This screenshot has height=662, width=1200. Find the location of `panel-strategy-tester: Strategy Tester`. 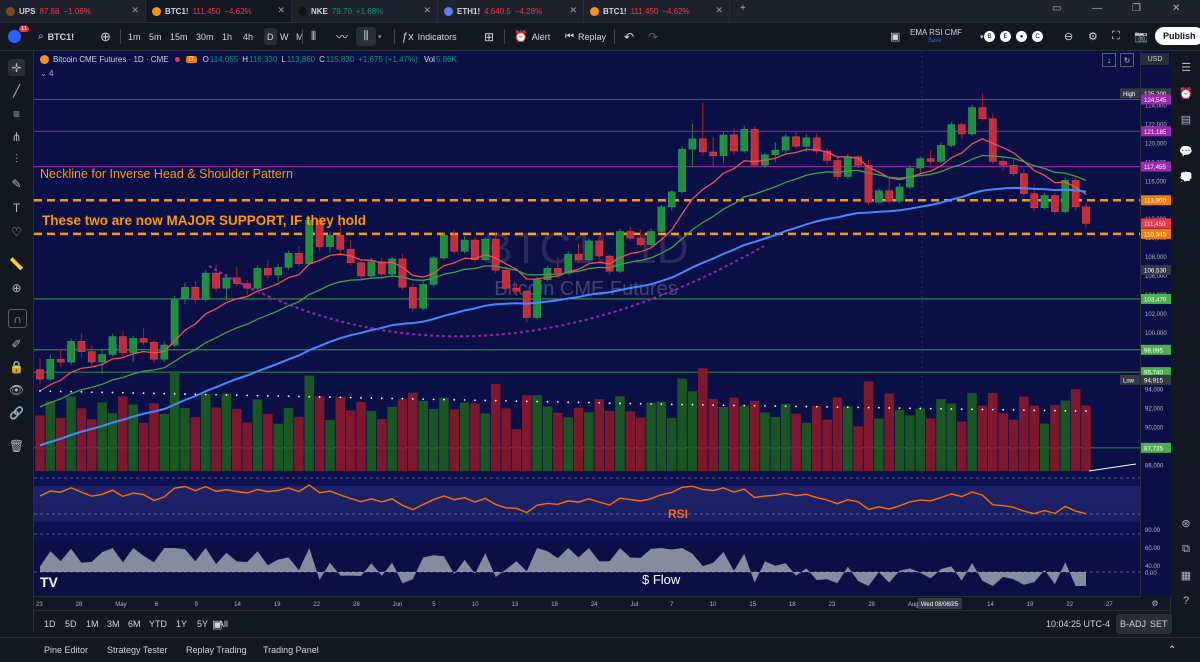

panel-strategy-tester: Strategy Tester is located at coordinates (137, 650).